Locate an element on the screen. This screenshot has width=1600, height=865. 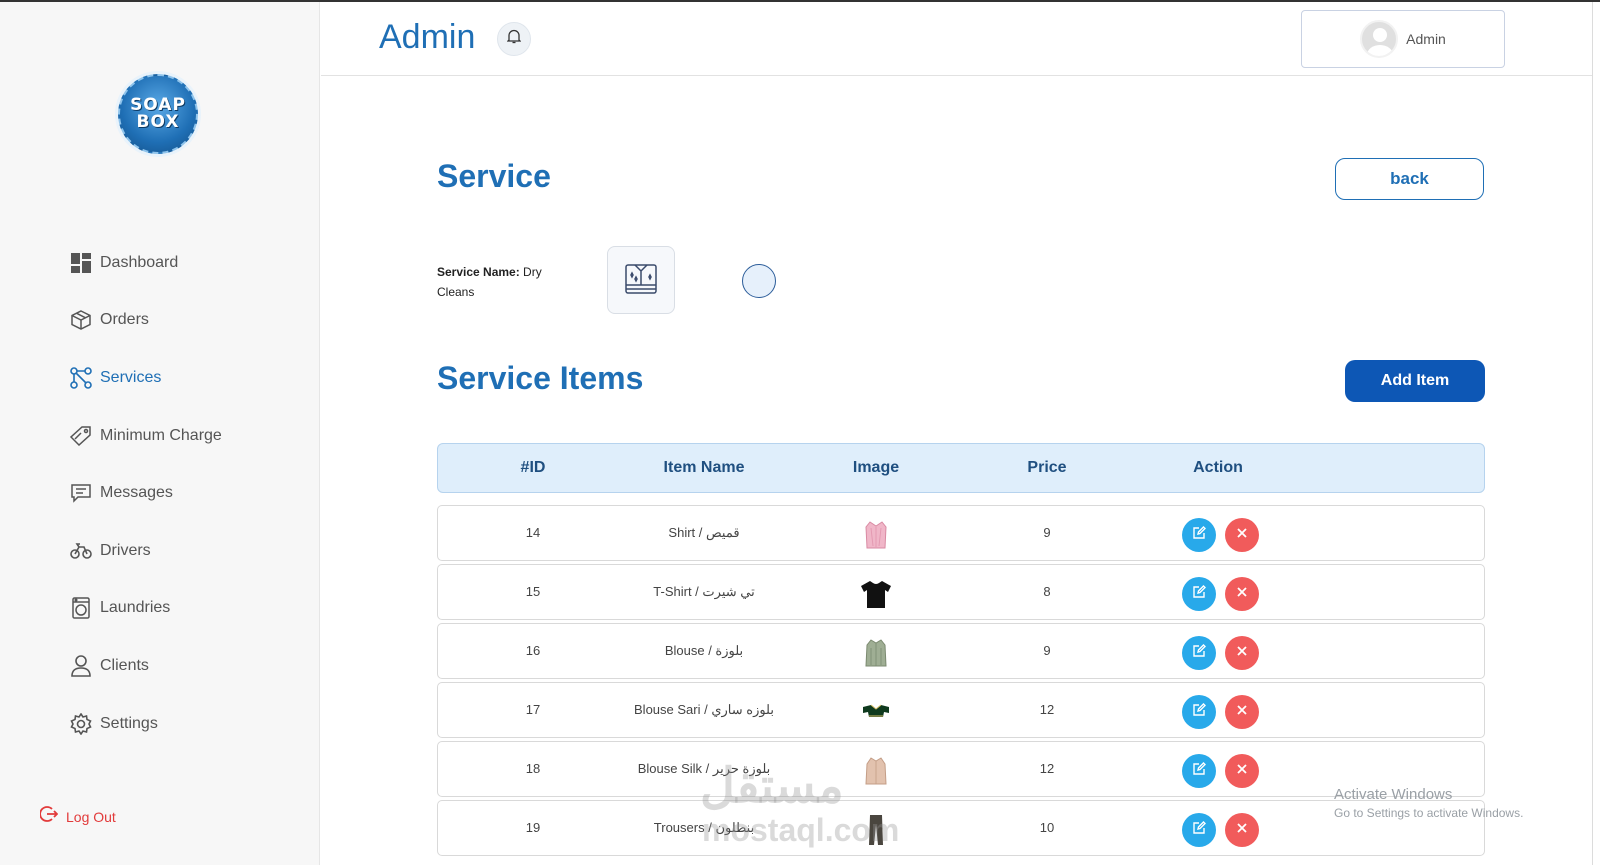
top-header: Admin Admin is located at coordinates (960, 39).